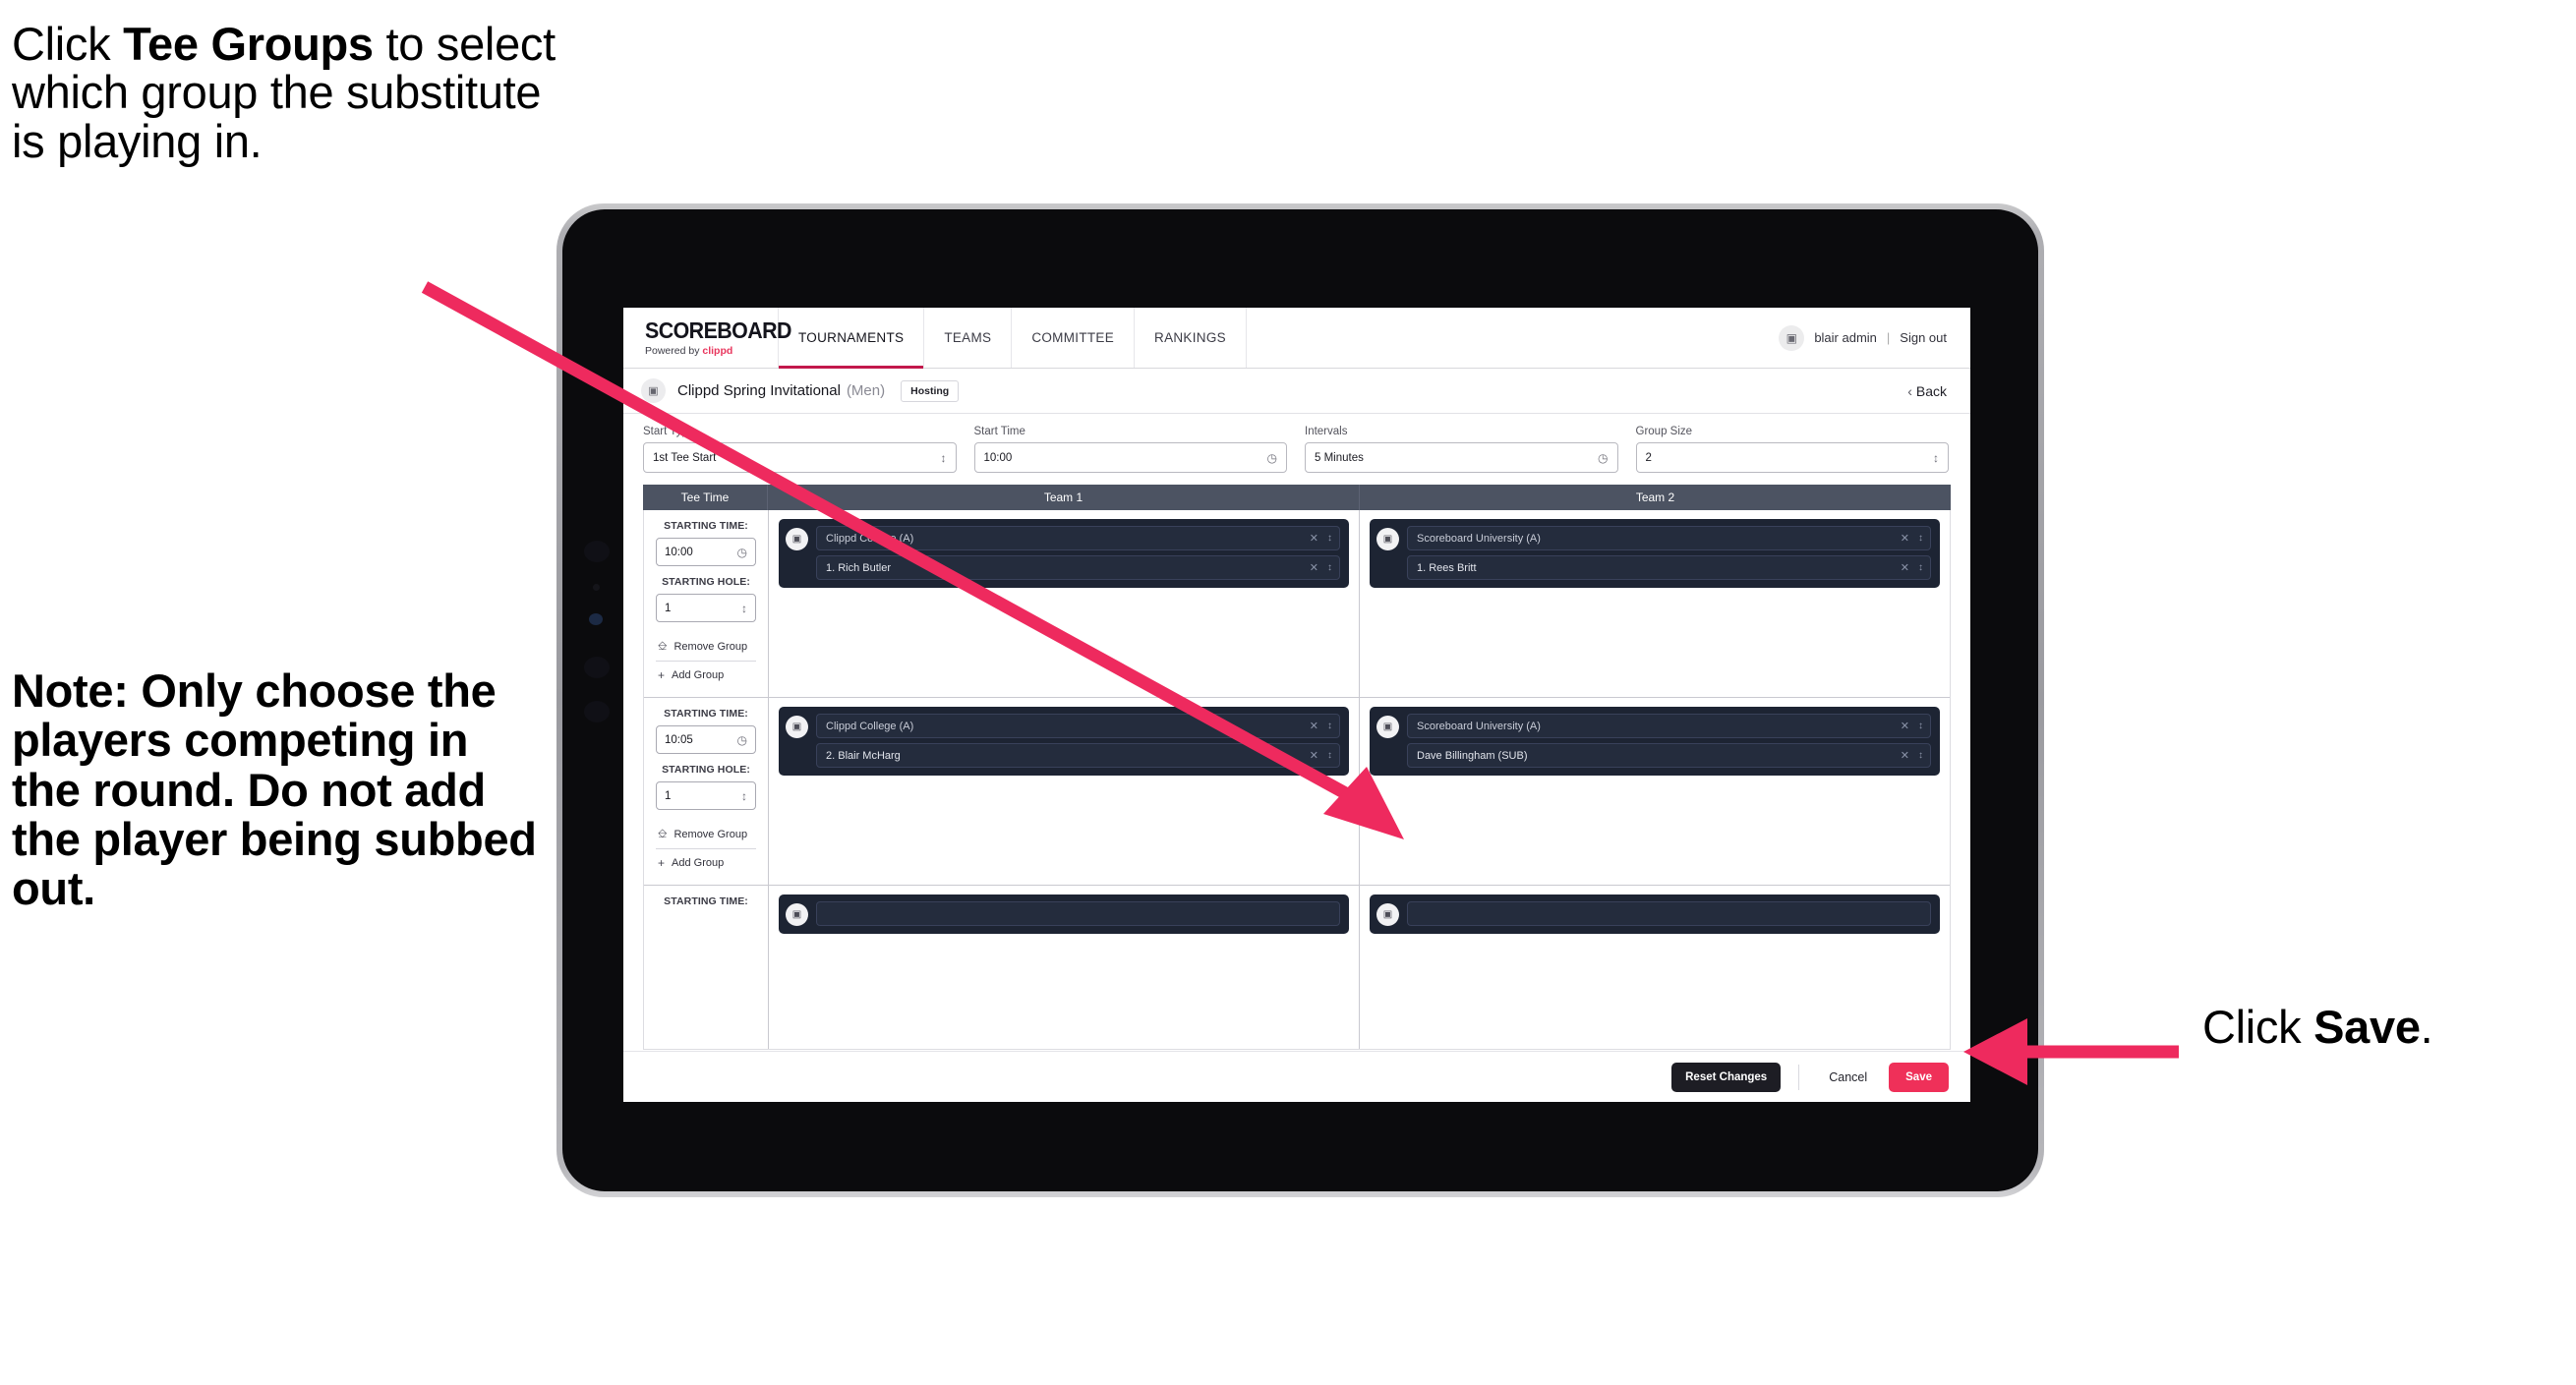  Describe the element at coordinates (866, 390) in the screenshot. I see `tournament-gender: (Men)` at that location.